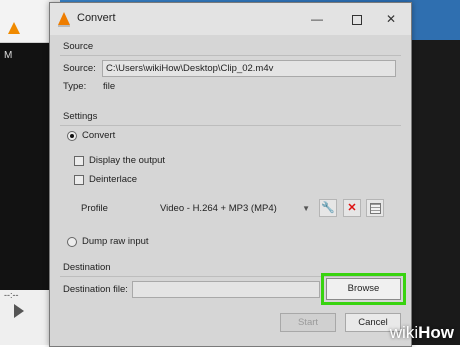 This screenshot has width=460, height=347. I want to click on title-bar: Convert — ✕, so click(230, 19).